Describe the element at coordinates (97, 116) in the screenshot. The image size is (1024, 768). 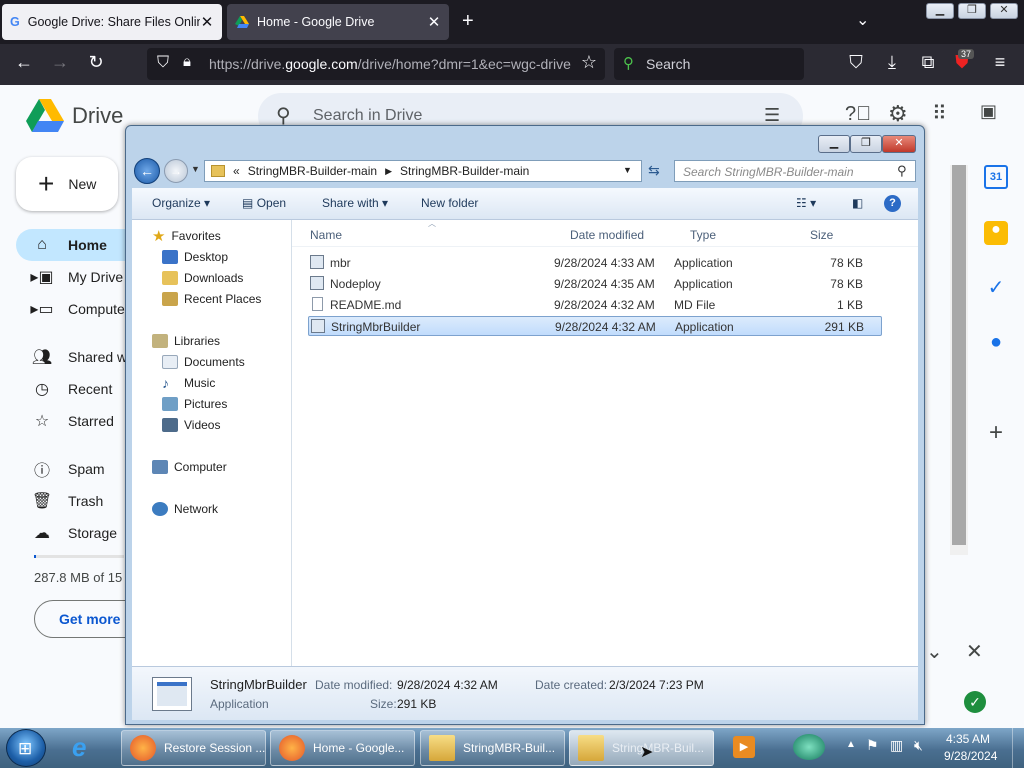
I see `drive-logo-text: Drive` at that location.